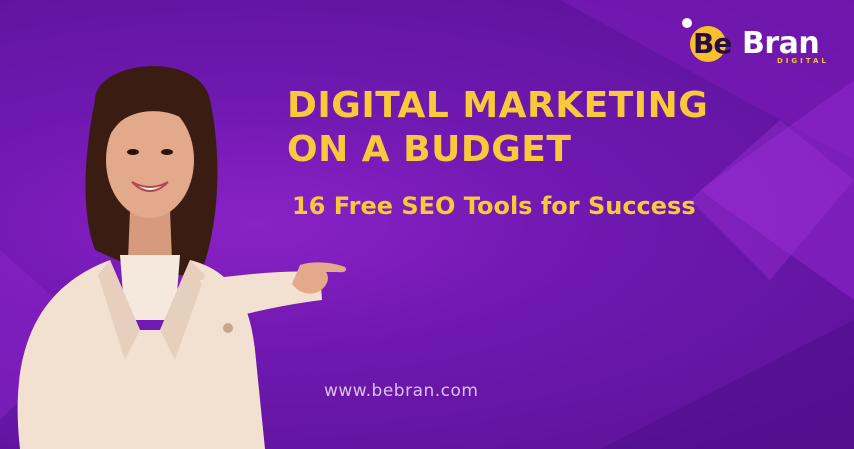 This screenshot has height=449, width=854. I want to click on logo-dot, so click(687, 23).